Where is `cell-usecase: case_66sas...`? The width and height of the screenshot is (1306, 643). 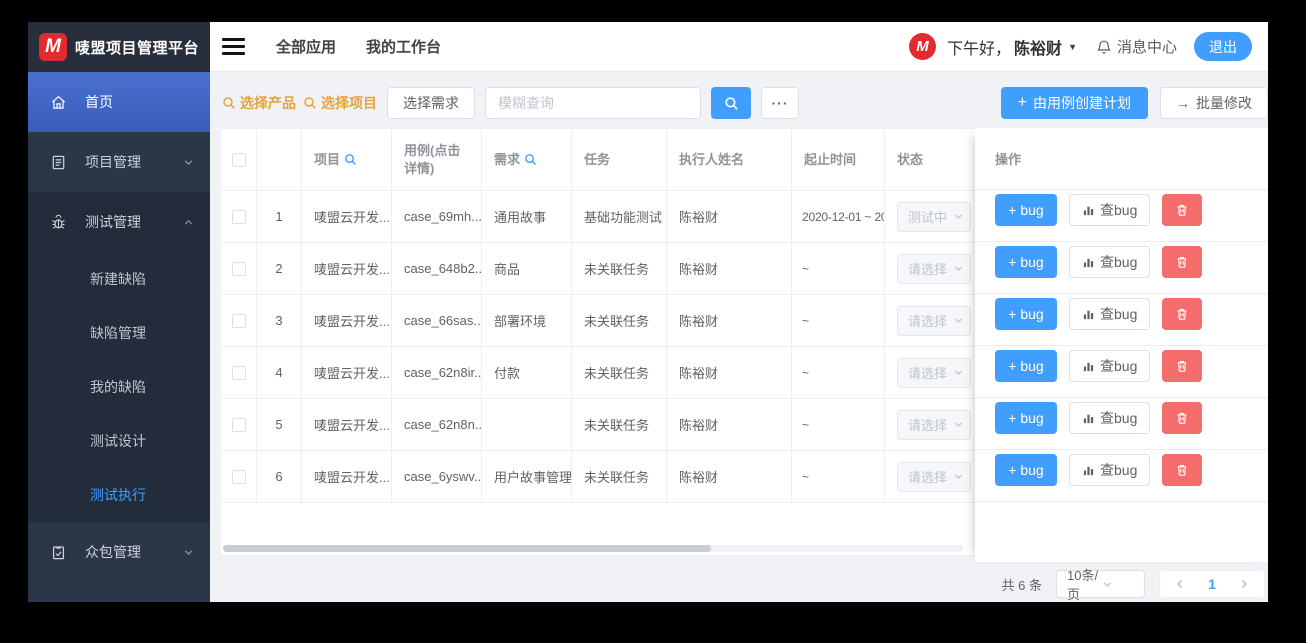
cell-usecase: case_66sas... is located at coordinates (437, 320).